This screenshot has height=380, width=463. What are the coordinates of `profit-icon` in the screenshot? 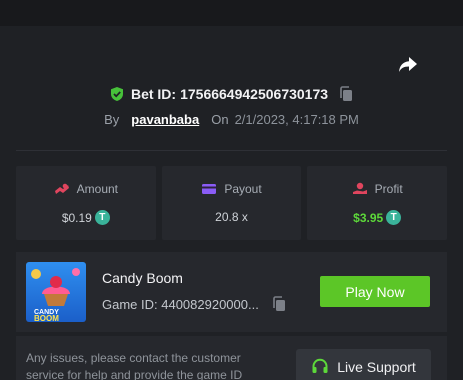 It's located at (360, 189).